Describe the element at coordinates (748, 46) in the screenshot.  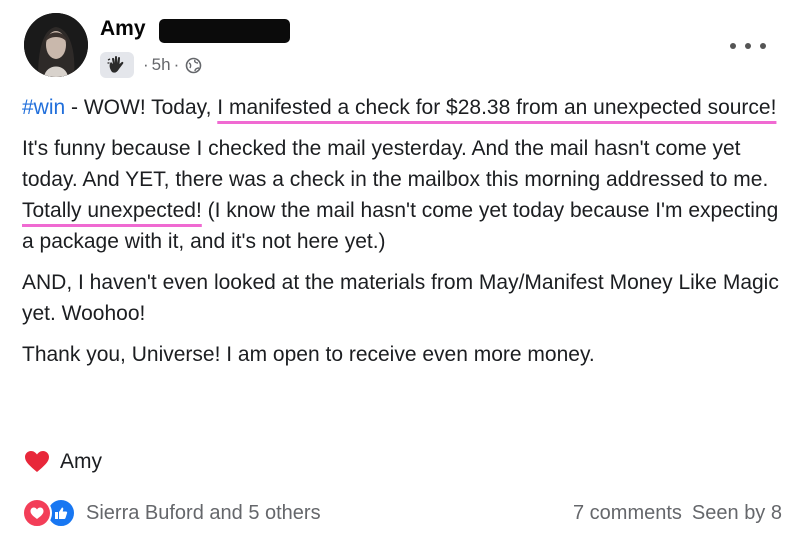
I see `more-options-icon` at that location.